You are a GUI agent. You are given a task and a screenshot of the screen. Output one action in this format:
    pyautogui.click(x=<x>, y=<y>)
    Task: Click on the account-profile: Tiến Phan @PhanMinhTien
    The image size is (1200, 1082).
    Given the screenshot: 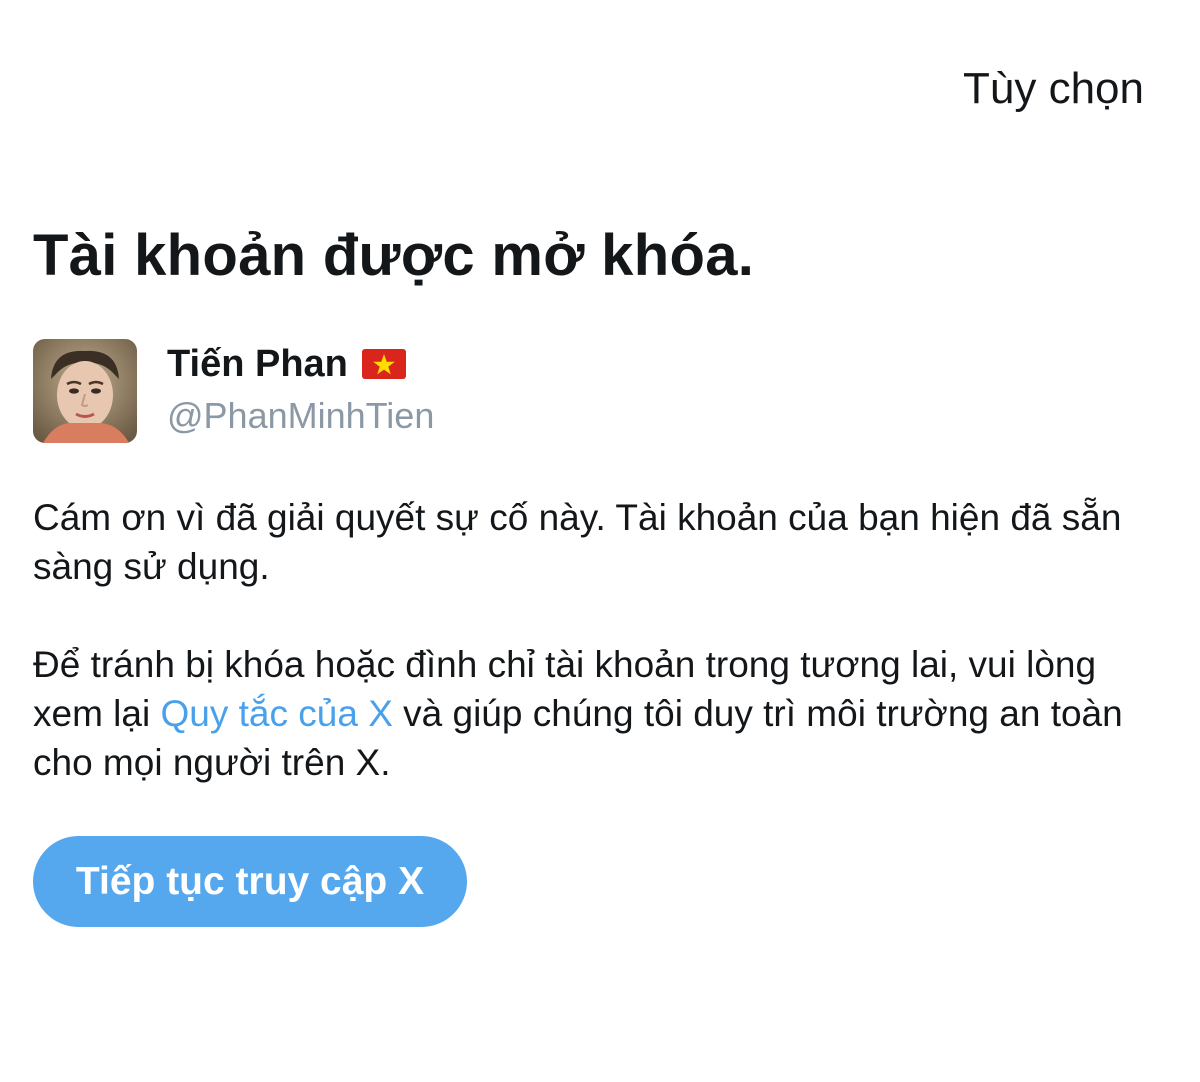 What is the action you would take?
    pyautogui.click(x=233, y=391)
    